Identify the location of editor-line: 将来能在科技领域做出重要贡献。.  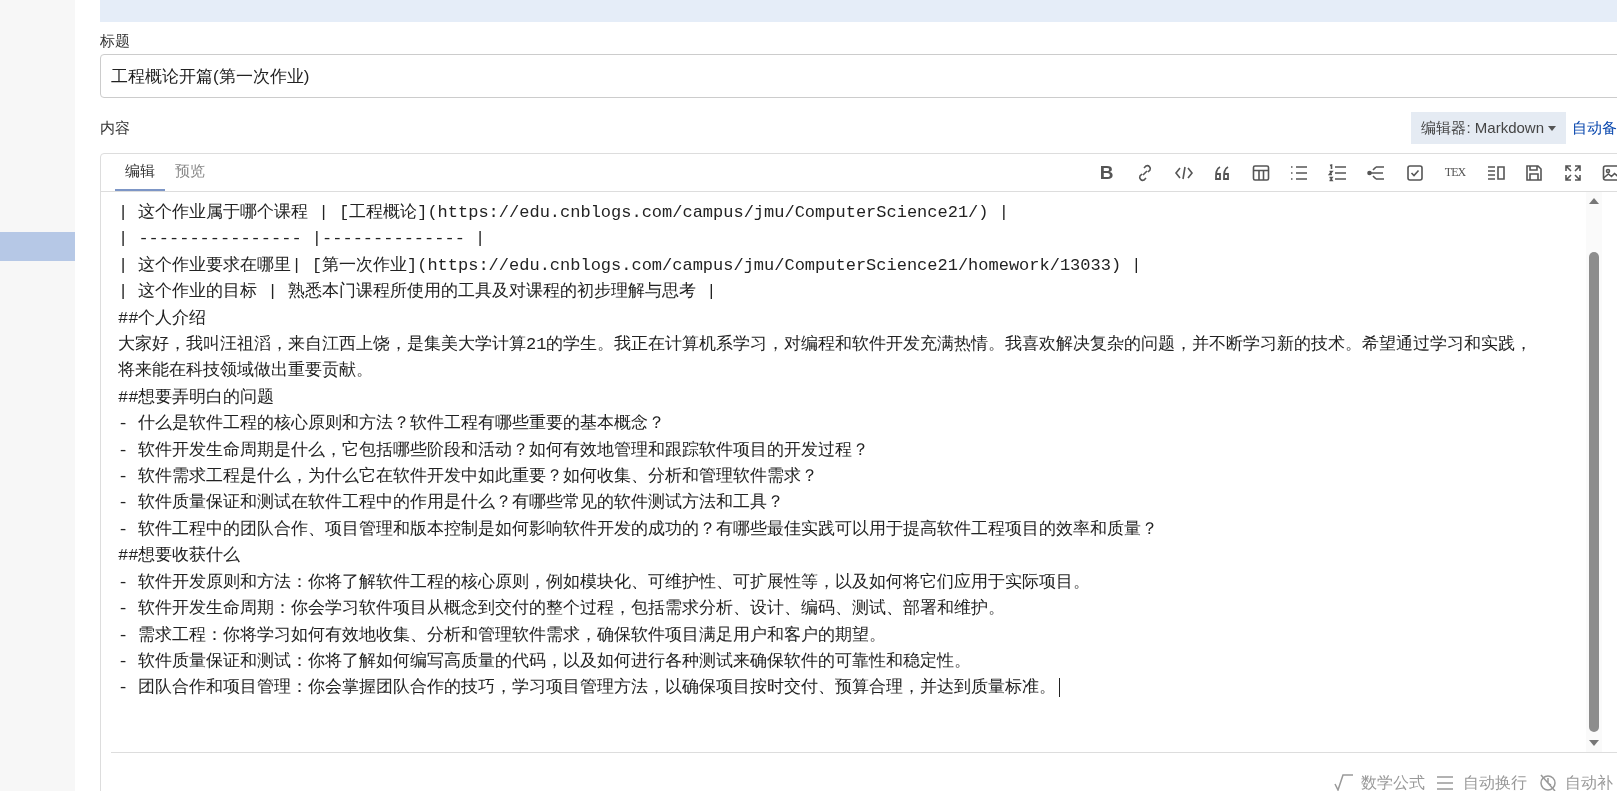
(246, 371).